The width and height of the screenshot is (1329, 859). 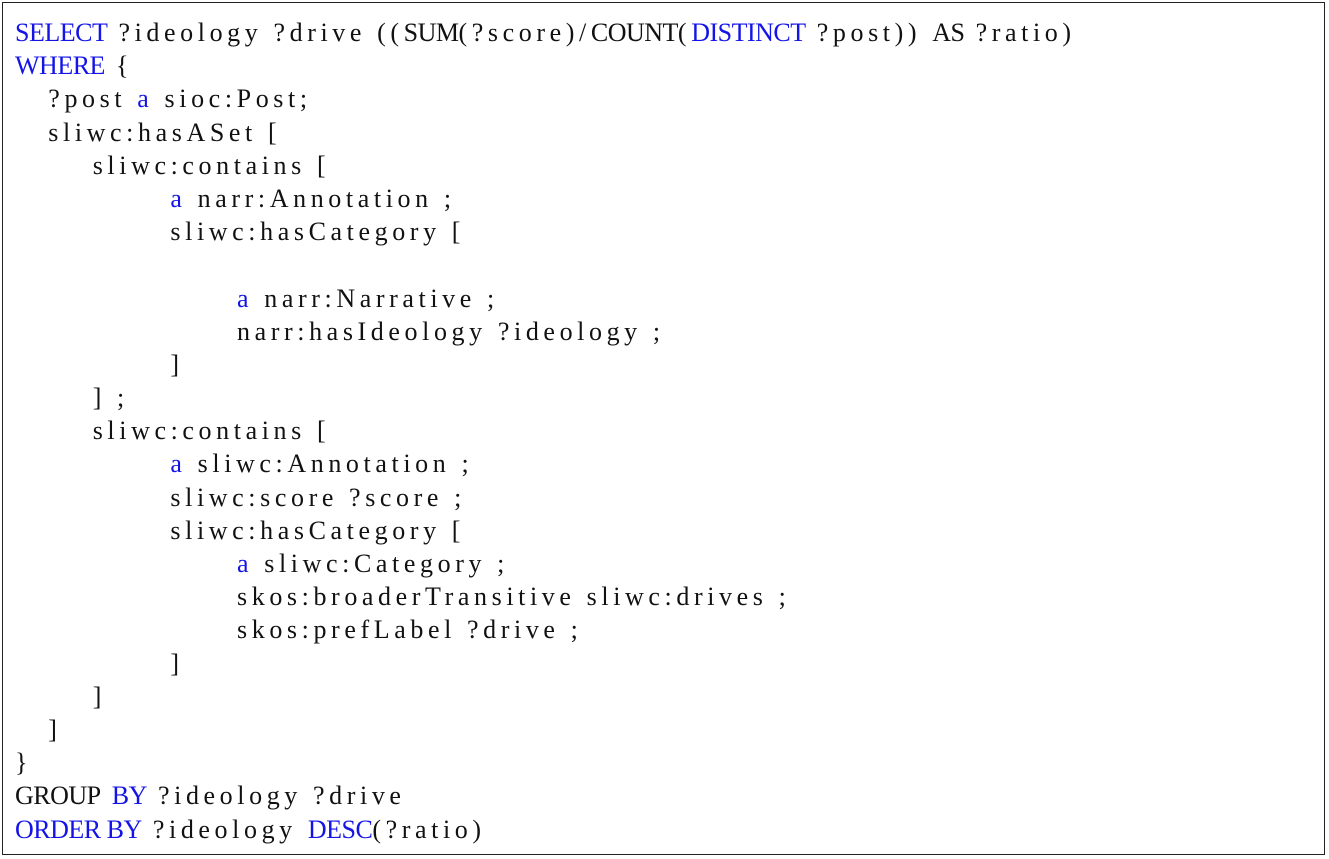 What do you see at coordinates (60, 66) in the screenshot?
I see `code-keyword: WHERE` at bounding box center [60, 66].